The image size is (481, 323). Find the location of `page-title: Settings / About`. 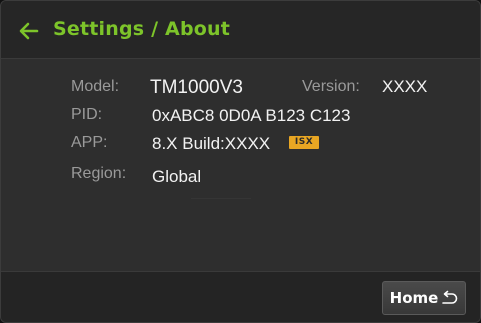

page-title: Settings / About is located at coordinates (142, 29).